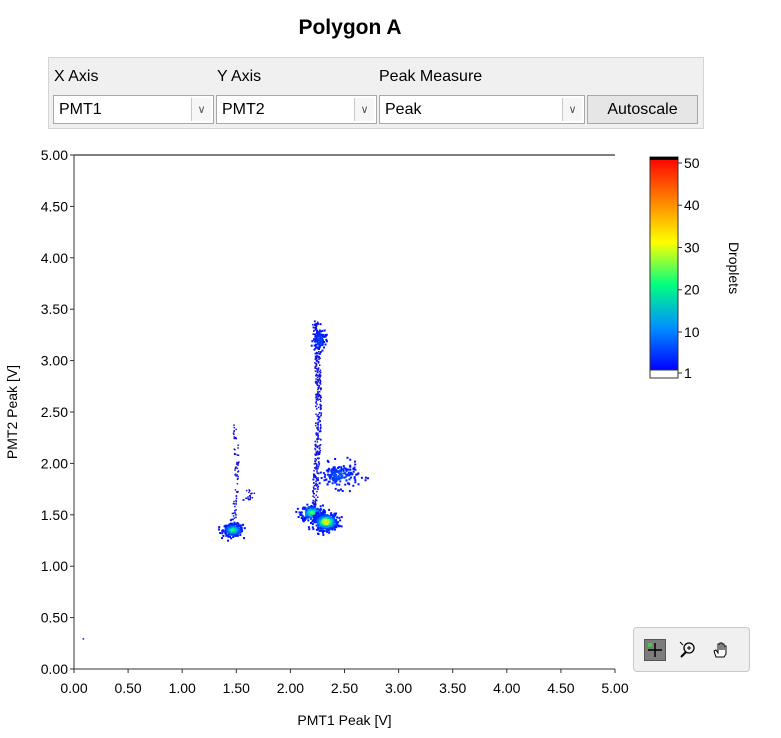 Image resolution: width=781 pixels, height=738 pixels. What do you see at coordinates (692, 332) in the screenshot?
I see `colorbar-tick-label: 10` at bounding box center [692, 332].